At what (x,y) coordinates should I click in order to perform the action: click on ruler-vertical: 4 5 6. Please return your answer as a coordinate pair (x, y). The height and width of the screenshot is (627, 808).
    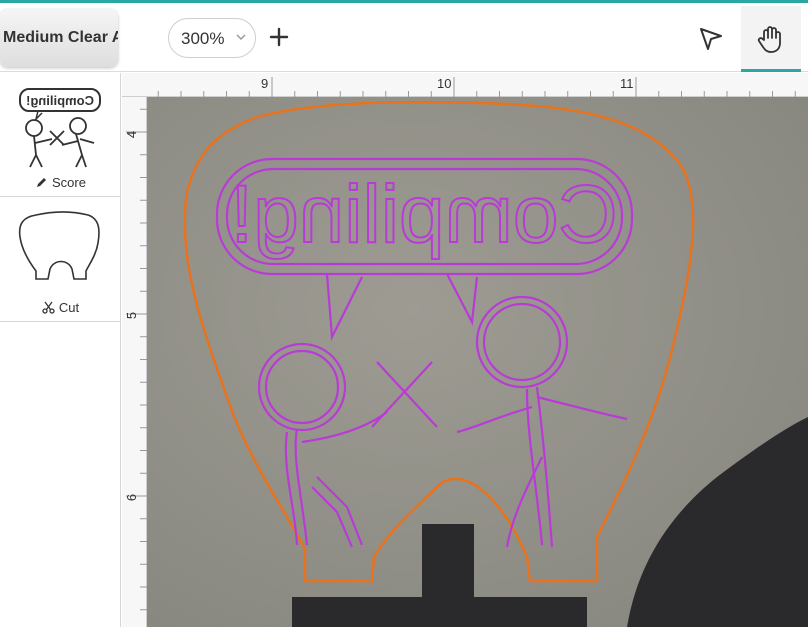
    Looking at the image, I should click on (134, 362).